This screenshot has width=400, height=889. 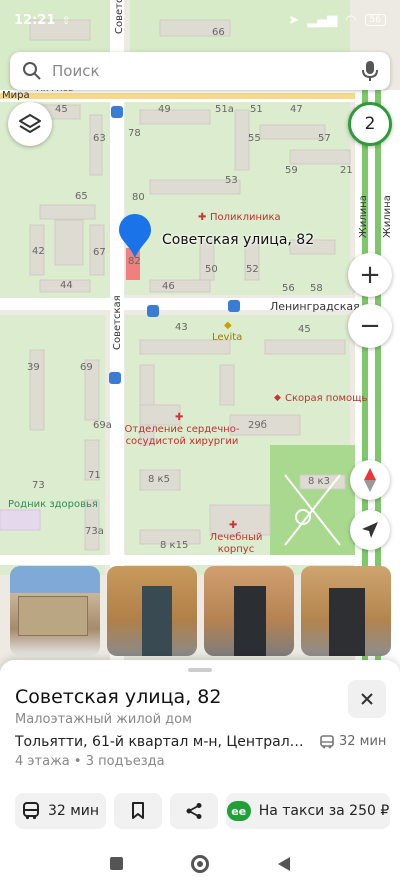 I want to click on upload-icon: ⇧, so click(x=66, y=20).